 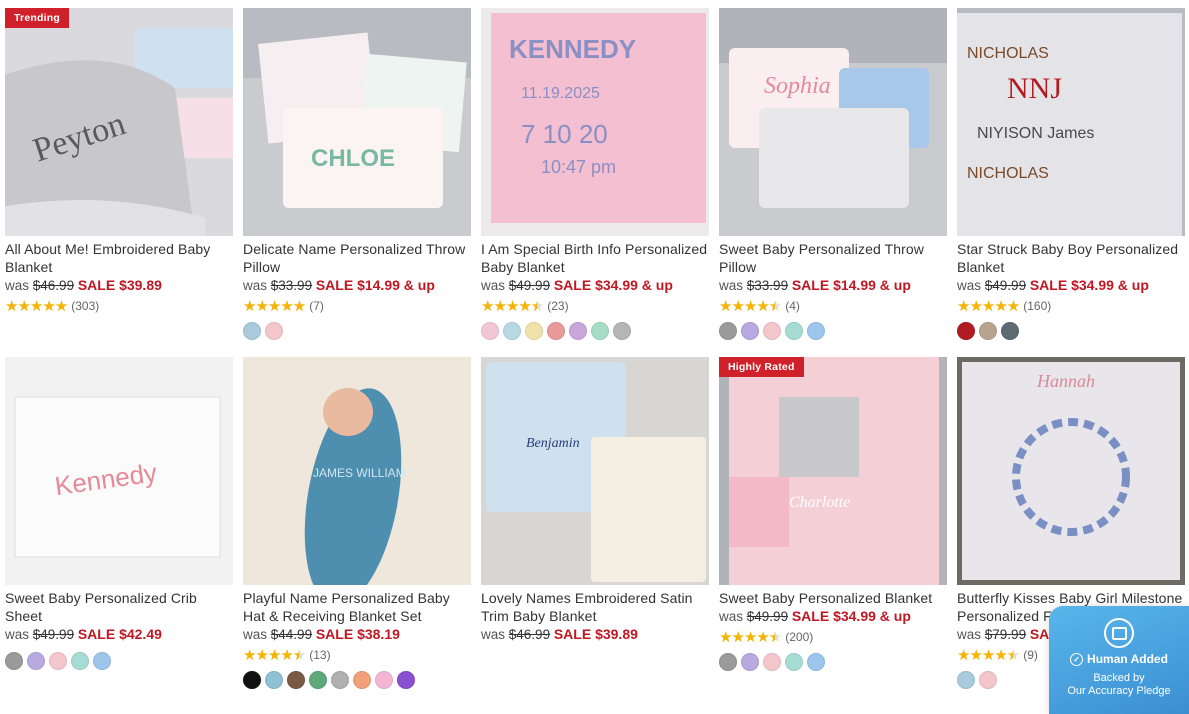 I want to click on product-rating: ★★★★★★★★★★(200), so click(x=833, y=637).